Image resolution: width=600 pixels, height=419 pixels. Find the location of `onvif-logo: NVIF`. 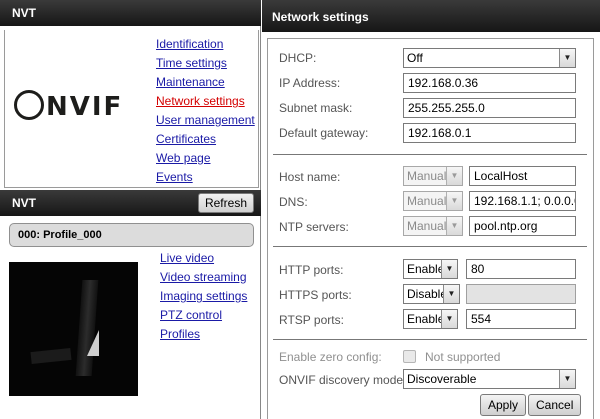

onvif-logo: NVIF is located at coordinates (68, 106).